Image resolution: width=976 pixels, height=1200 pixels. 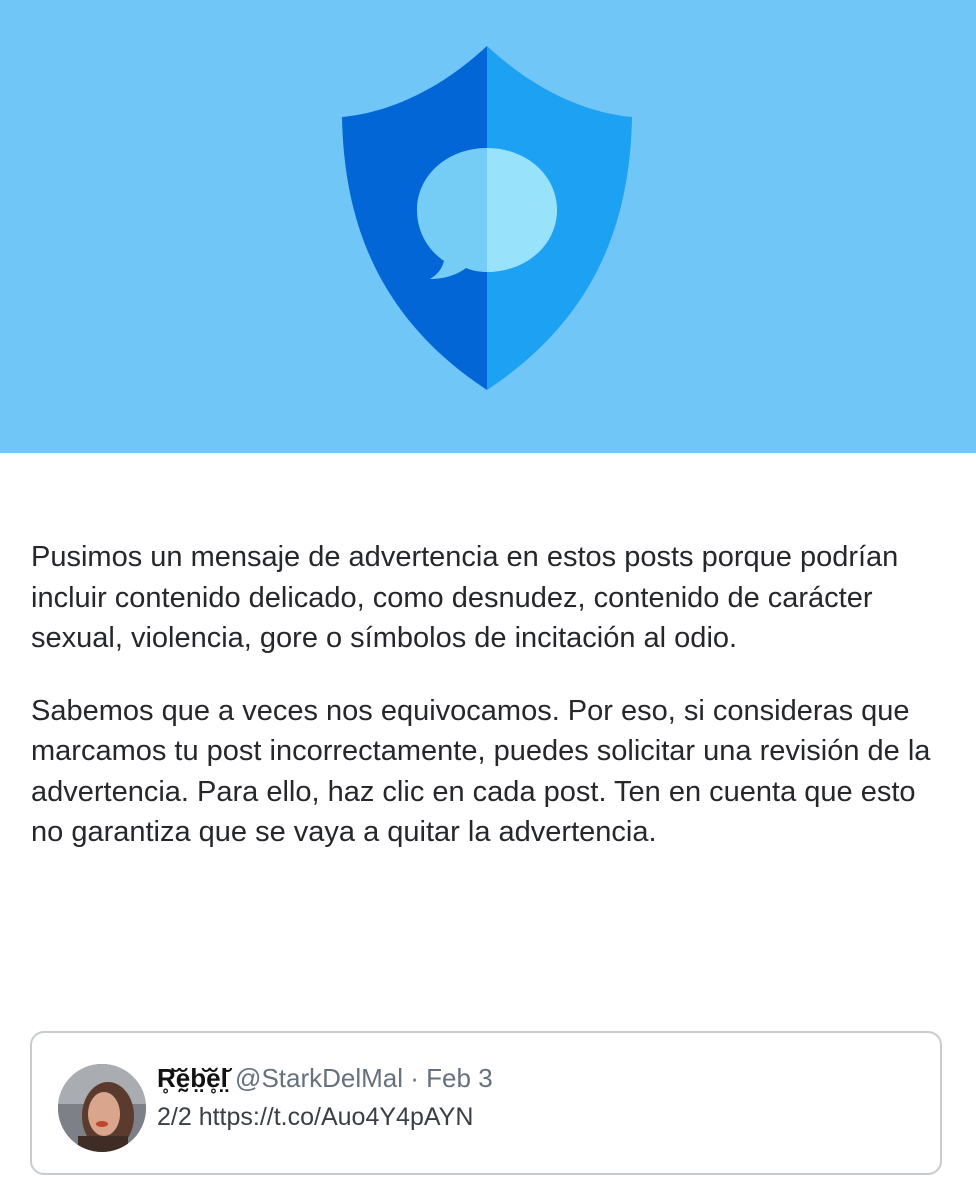 I want to click on post-header: R̥̆ḛ̆b̤̆ĕ̥l̤̆ @StarkDelMal · Feb 3, so click(x=325, y=1078).